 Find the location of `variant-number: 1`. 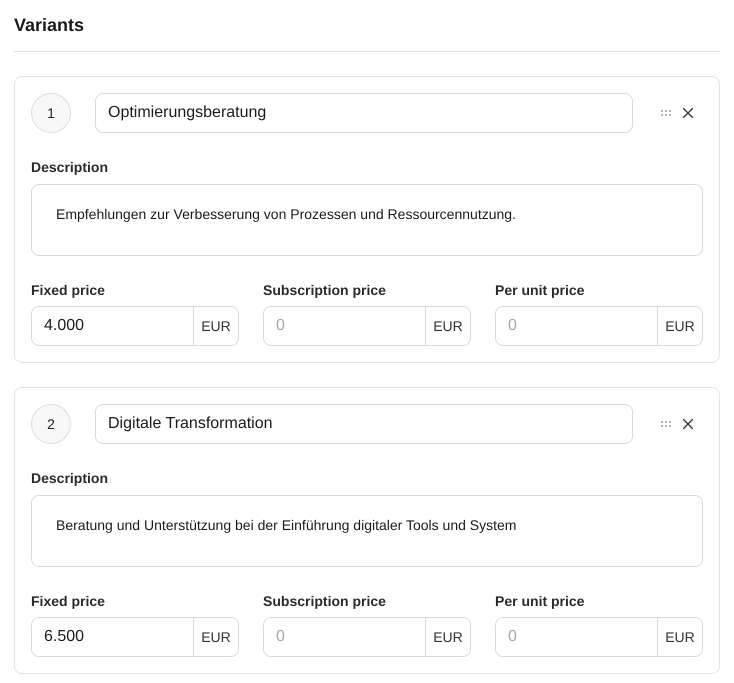

variant-number: 1 is located at coordinates (51, 113).